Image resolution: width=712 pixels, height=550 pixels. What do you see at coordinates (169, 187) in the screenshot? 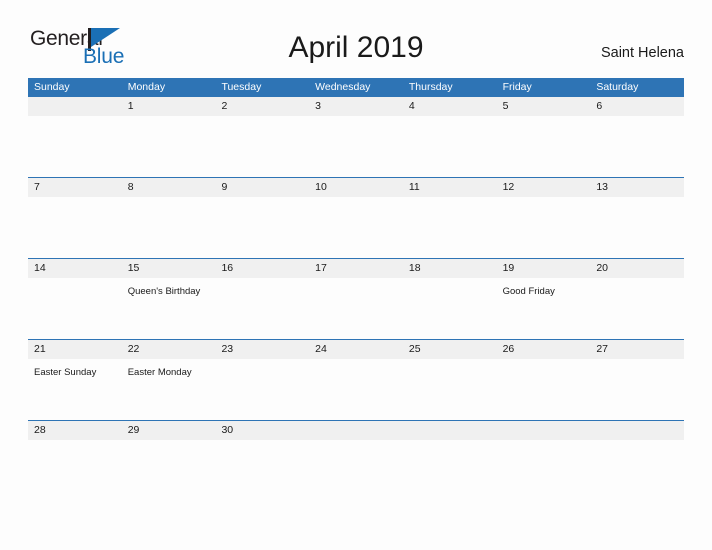
I see `day-number: 8` at bounding box center [169, 187].